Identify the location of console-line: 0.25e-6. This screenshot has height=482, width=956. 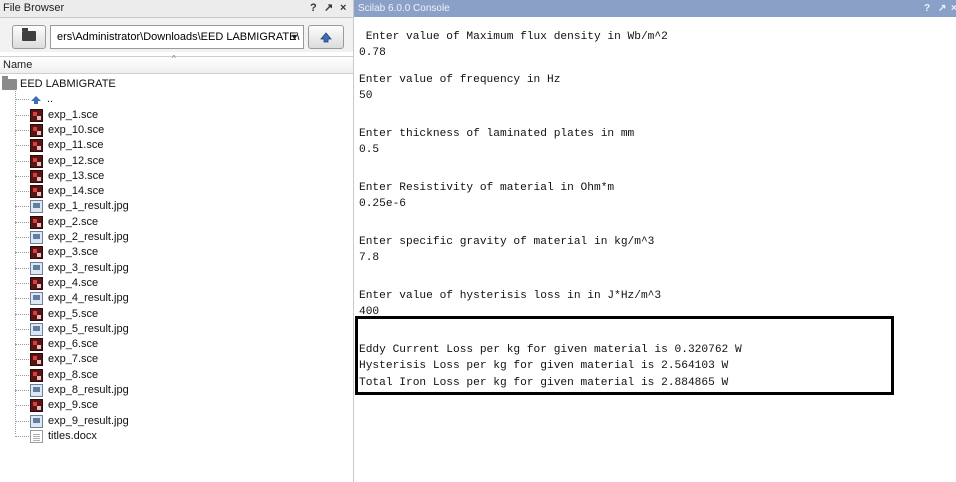
(382, 204).